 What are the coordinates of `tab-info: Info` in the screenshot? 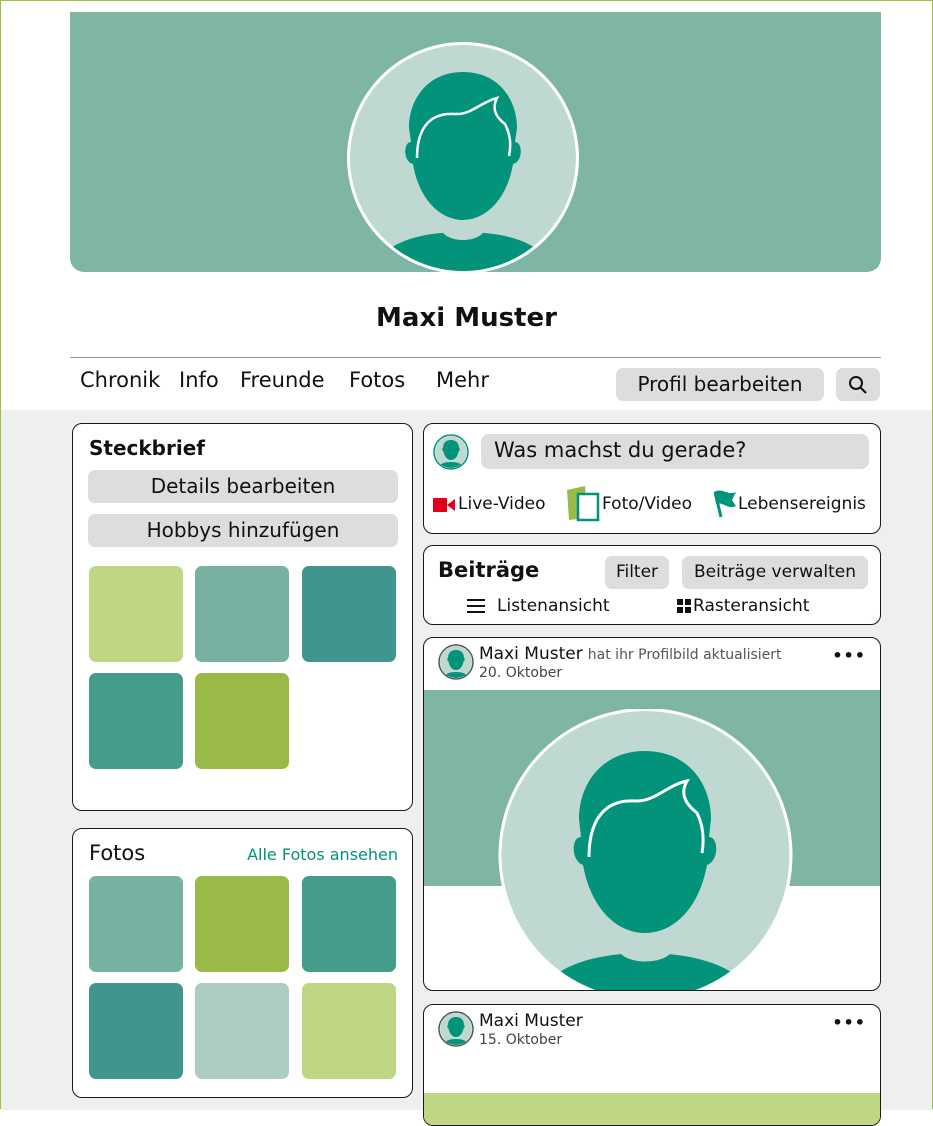 It's located at (199, 380).